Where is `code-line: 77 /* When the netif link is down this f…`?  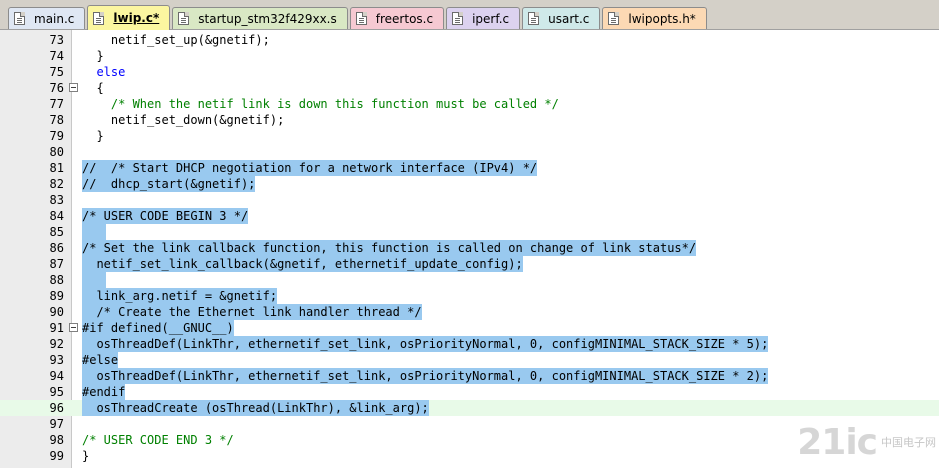
code-line: 77 /* When the netif link is down this f… is located at coordinates (469, 104).